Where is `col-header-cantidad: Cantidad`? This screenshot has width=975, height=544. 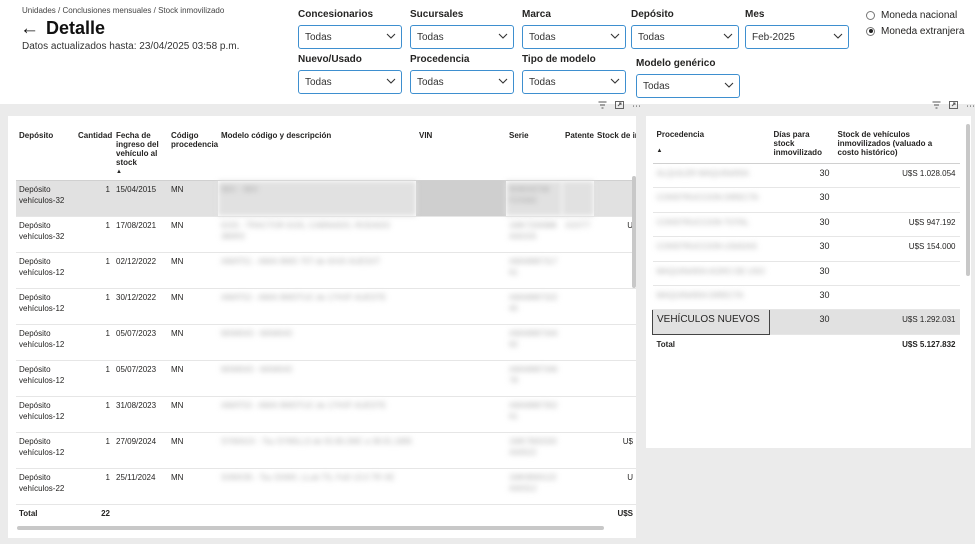 col-header-cantidad: Cantidad is located at coordinates (94, 154).